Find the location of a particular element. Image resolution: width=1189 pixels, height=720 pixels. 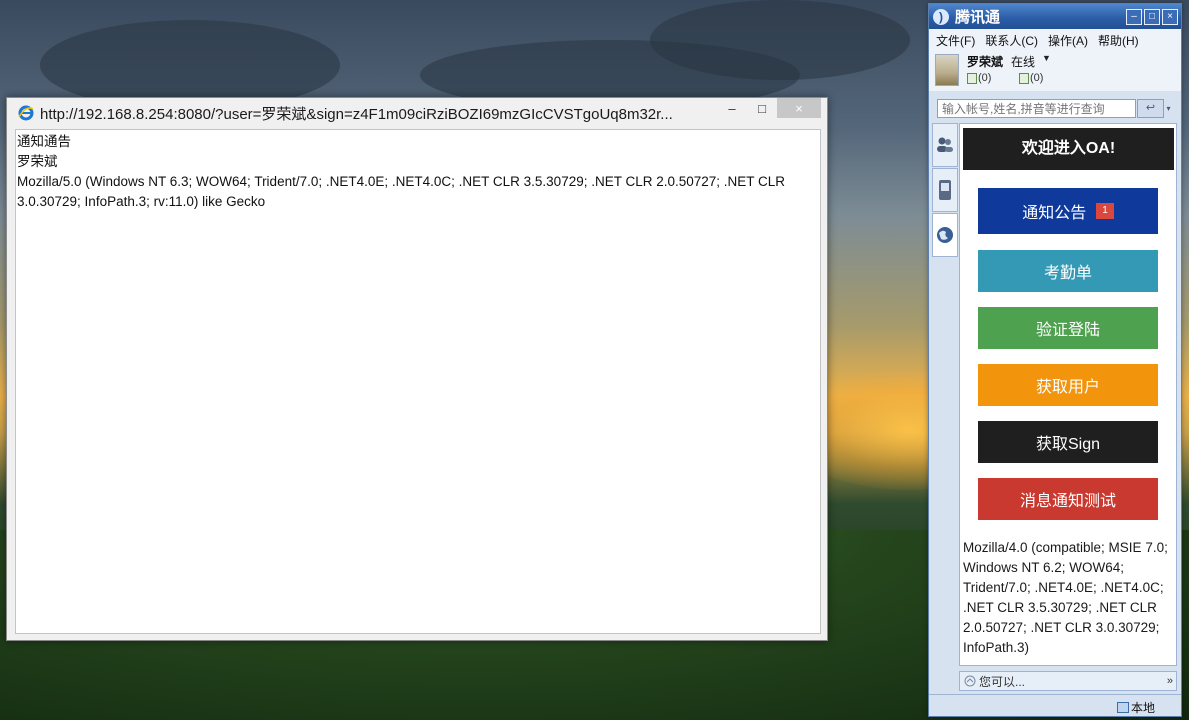

status-selector: 在线 is located at coordinates (1023, 61).